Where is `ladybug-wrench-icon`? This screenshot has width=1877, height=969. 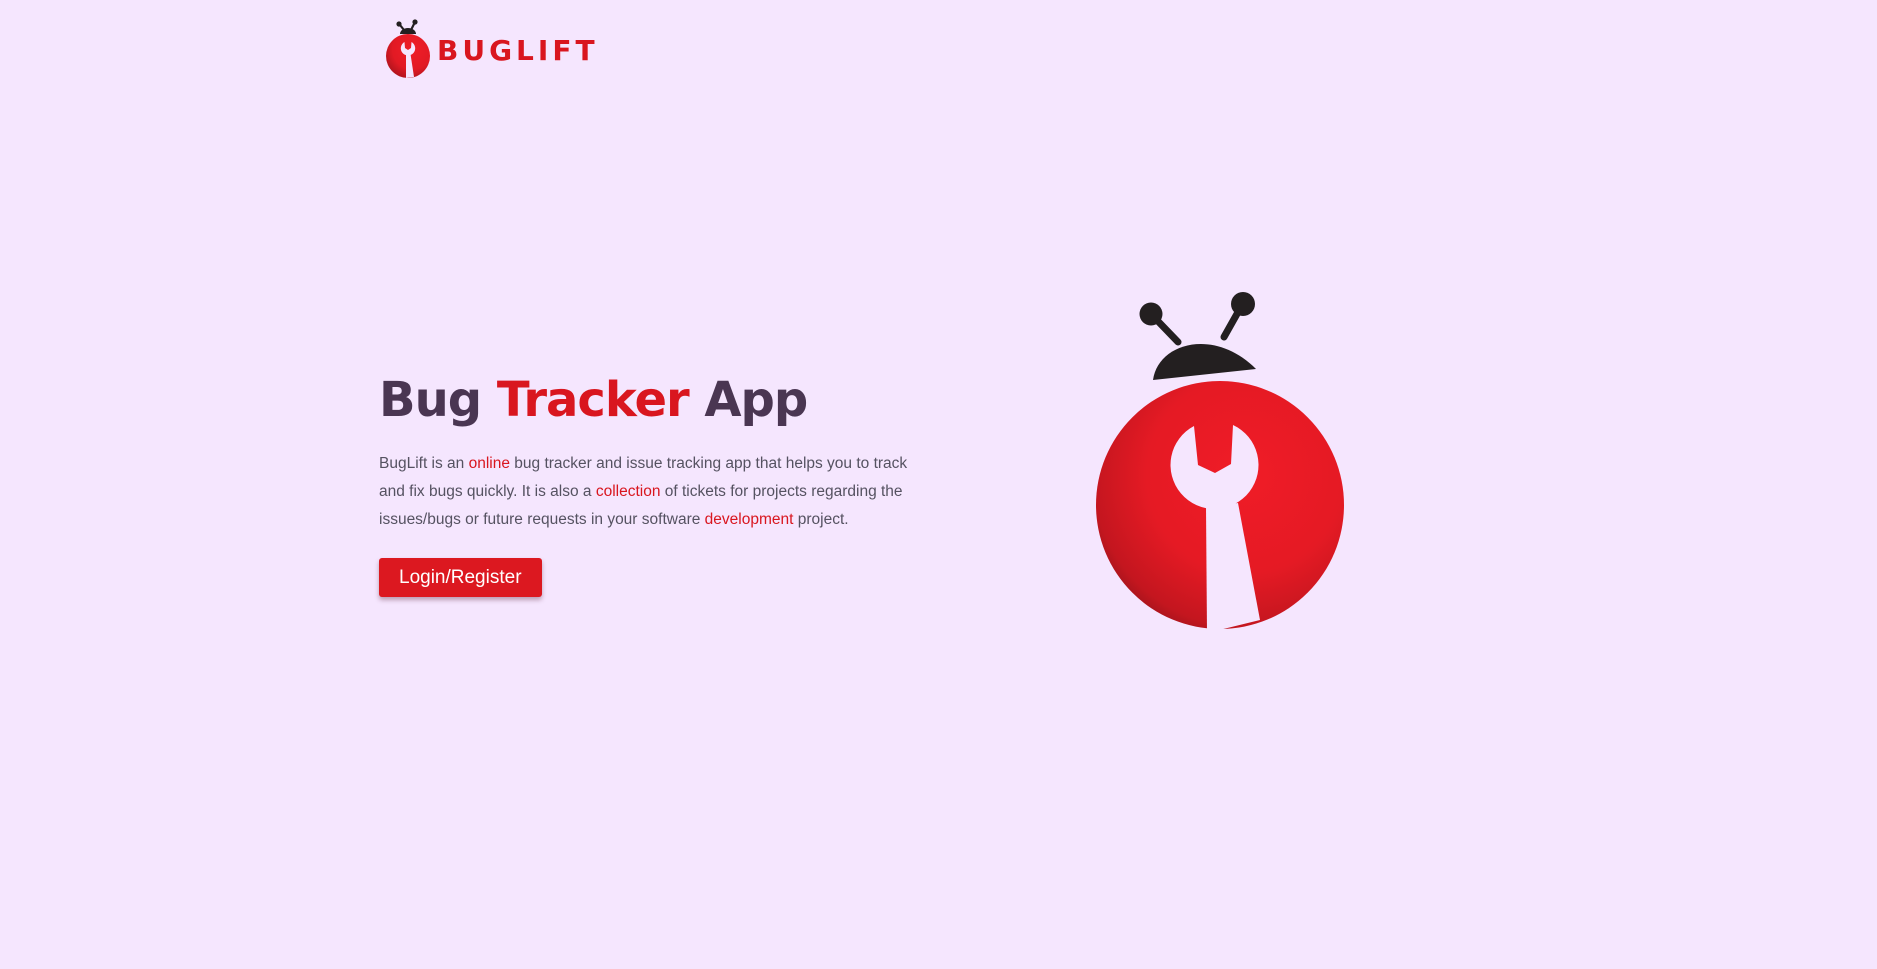
ladybug-wrench-icon is located at coordinates (1220, 462).